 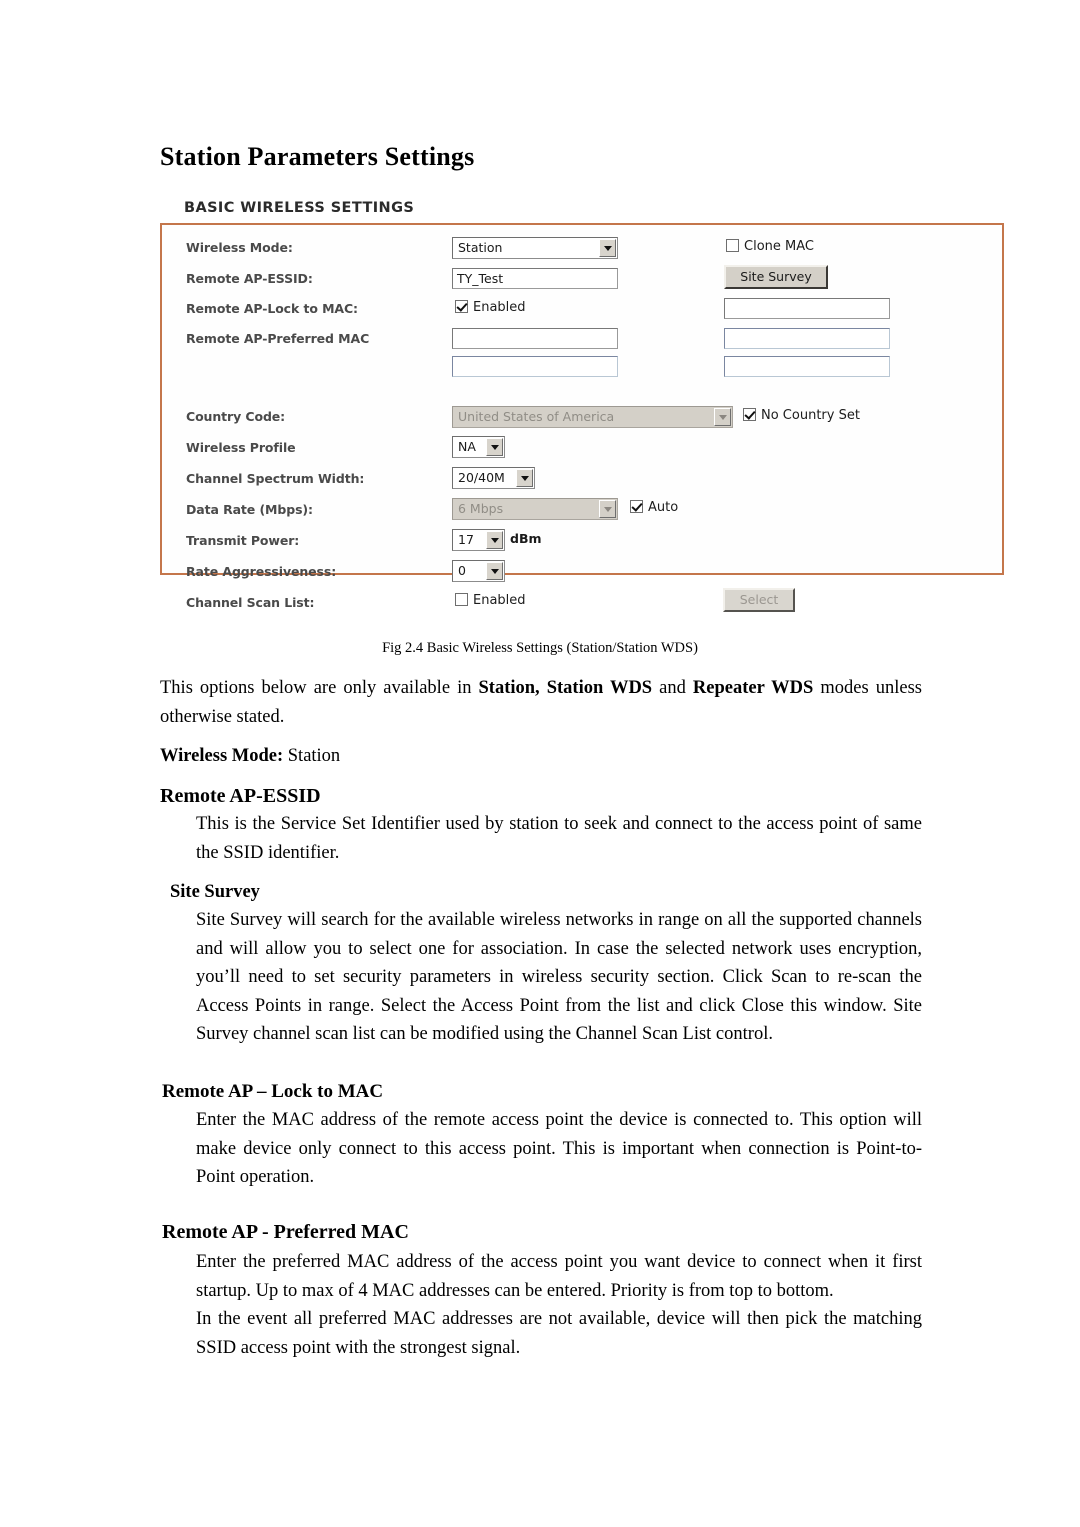 What do you see at coordinates (215, 892) in the screenshot?
I see `heading-site-survey: Site Survey` at bounding box center [215, 892].